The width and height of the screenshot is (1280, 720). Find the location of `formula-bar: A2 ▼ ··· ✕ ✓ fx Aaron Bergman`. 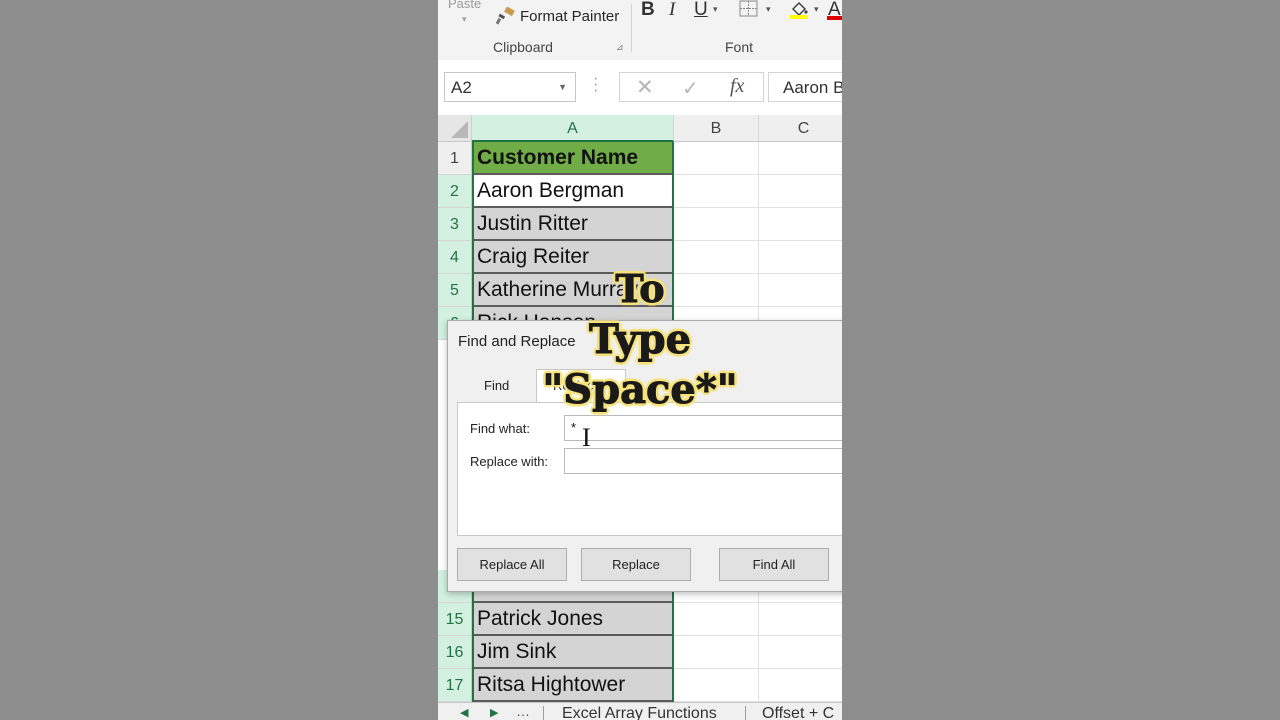

formula-bar: A2 ▼ ··· ✕ ✓ fx Aaron Bergman is located at coordinates (640, 87).